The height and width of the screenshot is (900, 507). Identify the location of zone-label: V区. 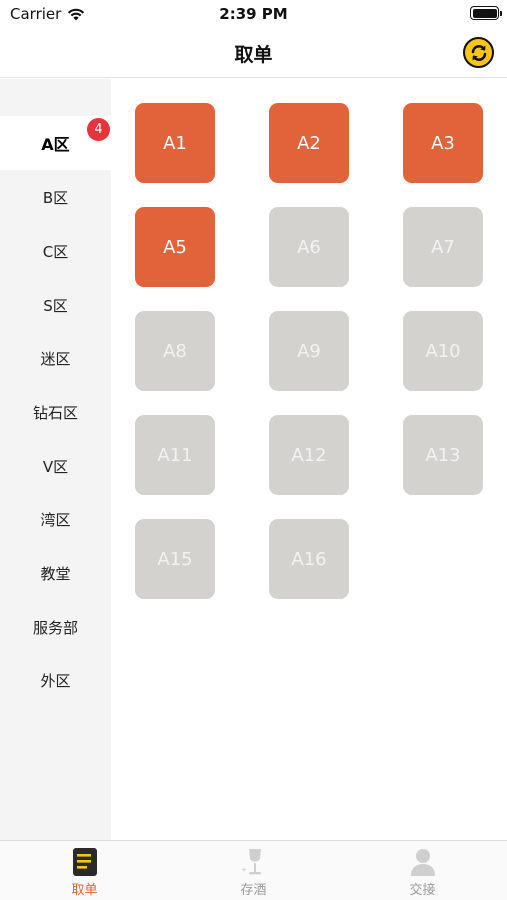
(55, 466).